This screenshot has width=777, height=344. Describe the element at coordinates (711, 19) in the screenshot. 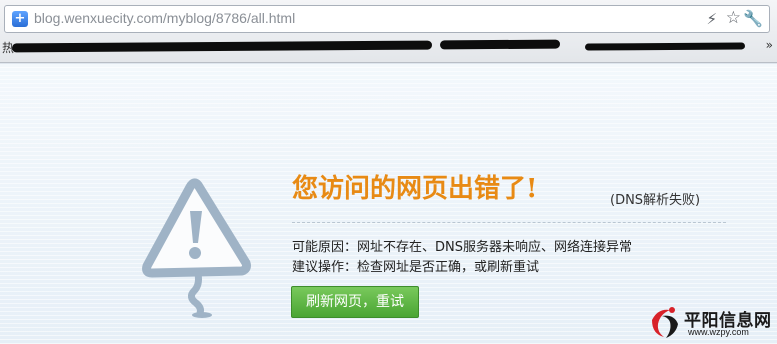

I see `lightning-icon: ⚡` at that location.